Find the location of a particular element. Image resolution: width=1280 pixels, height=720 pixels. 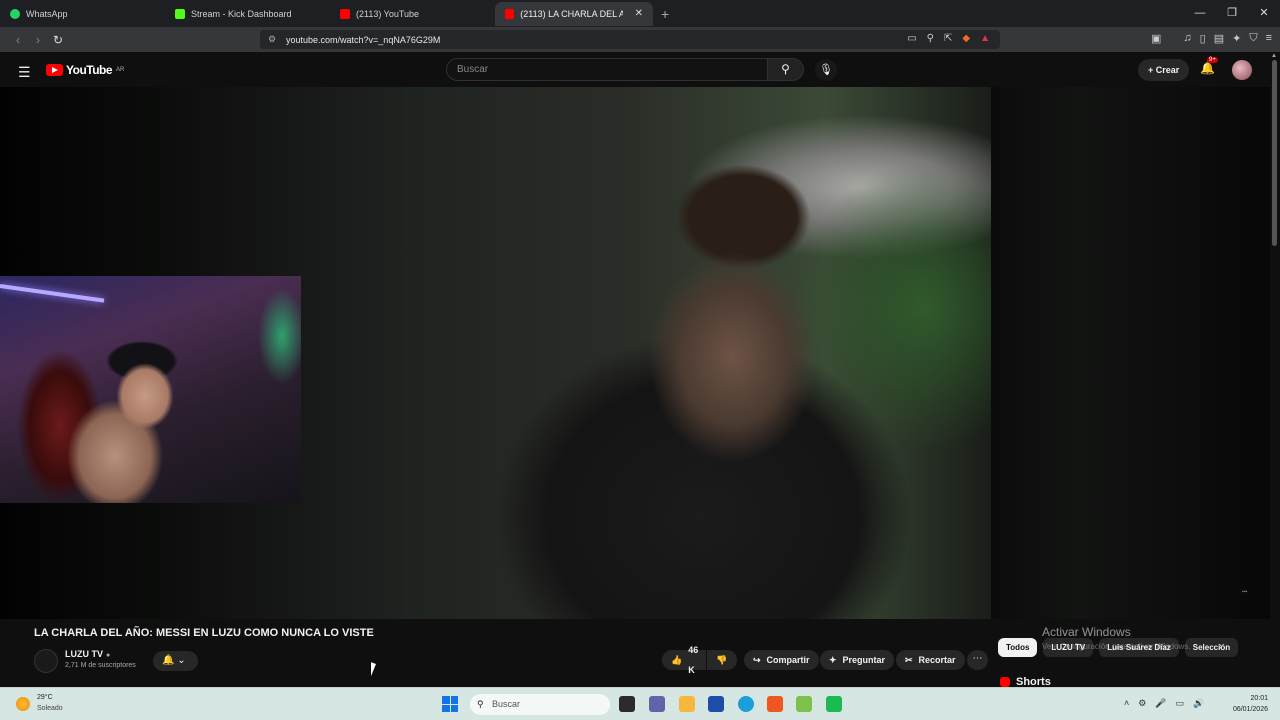

search-button: ⚲ is located at coordinates (786, 69).